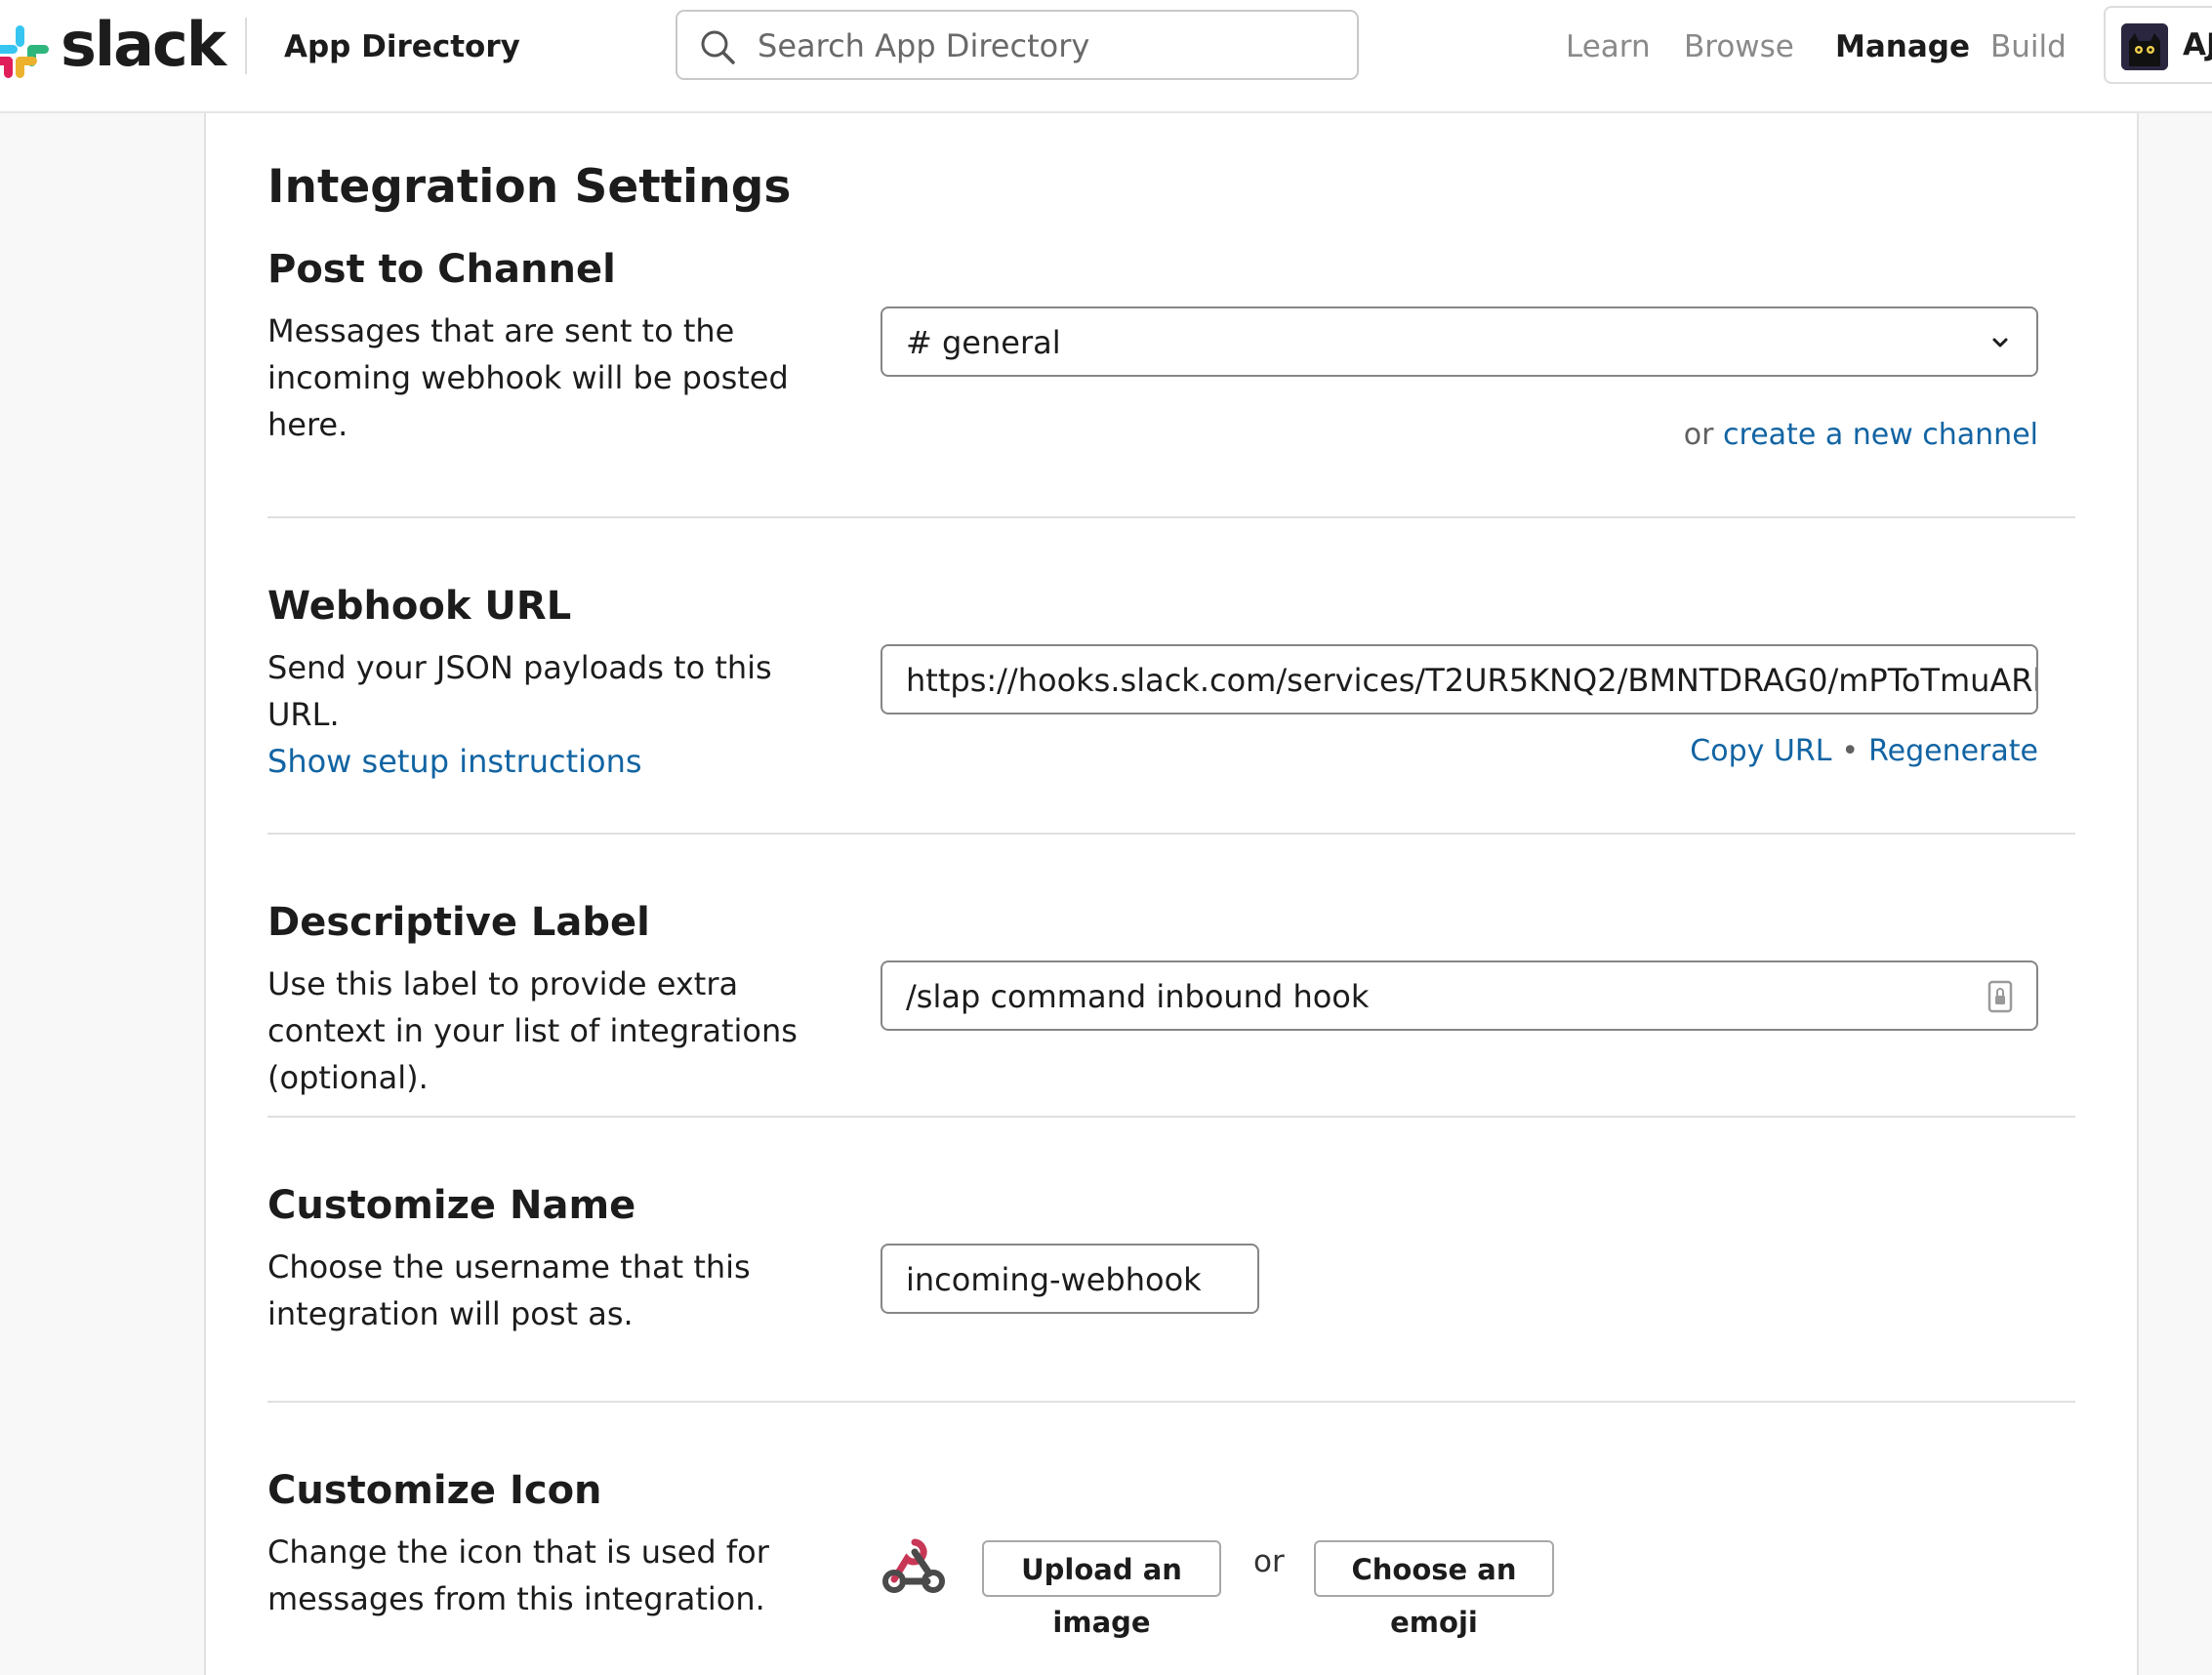 The width and height of the screenshot is (2212, 1675). I want to click on page-title: Integration Settings, so click(529, 187).